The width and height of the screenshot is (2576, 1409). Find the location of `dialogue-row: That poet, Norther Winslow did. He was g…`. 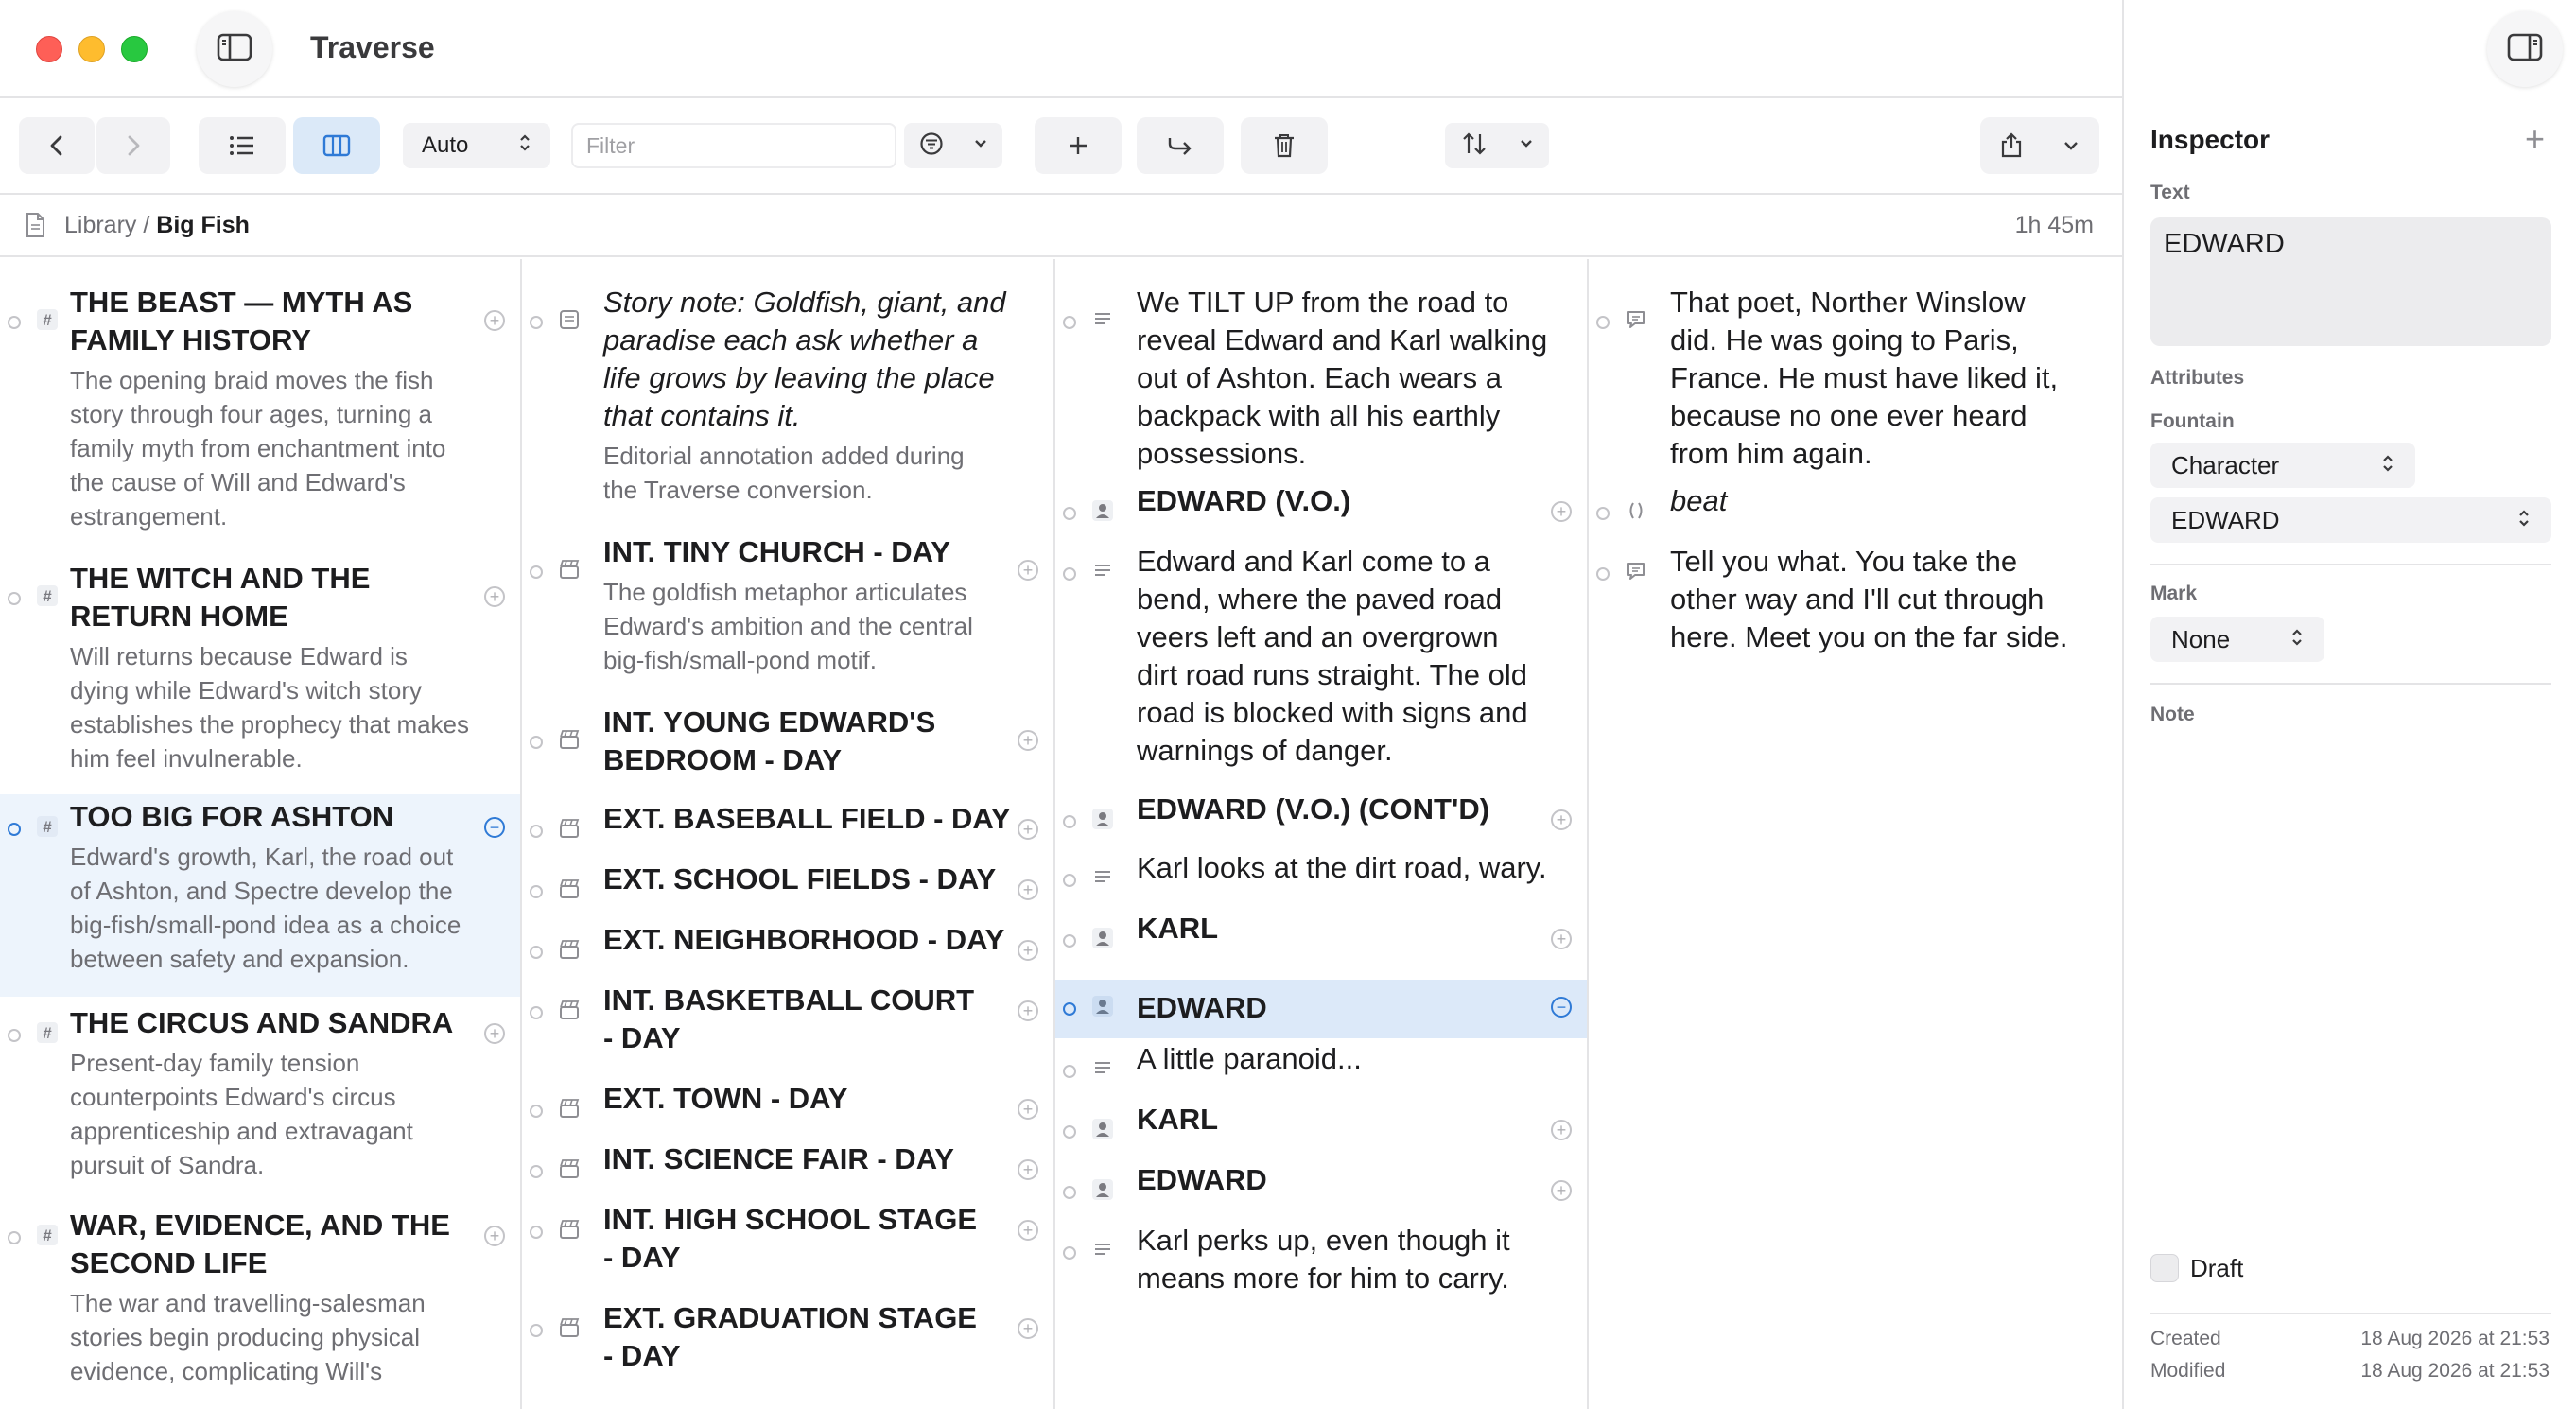

dialogue-row: That poet, Norther Winslow did. He was g… is located at coordinates (1855, 381).